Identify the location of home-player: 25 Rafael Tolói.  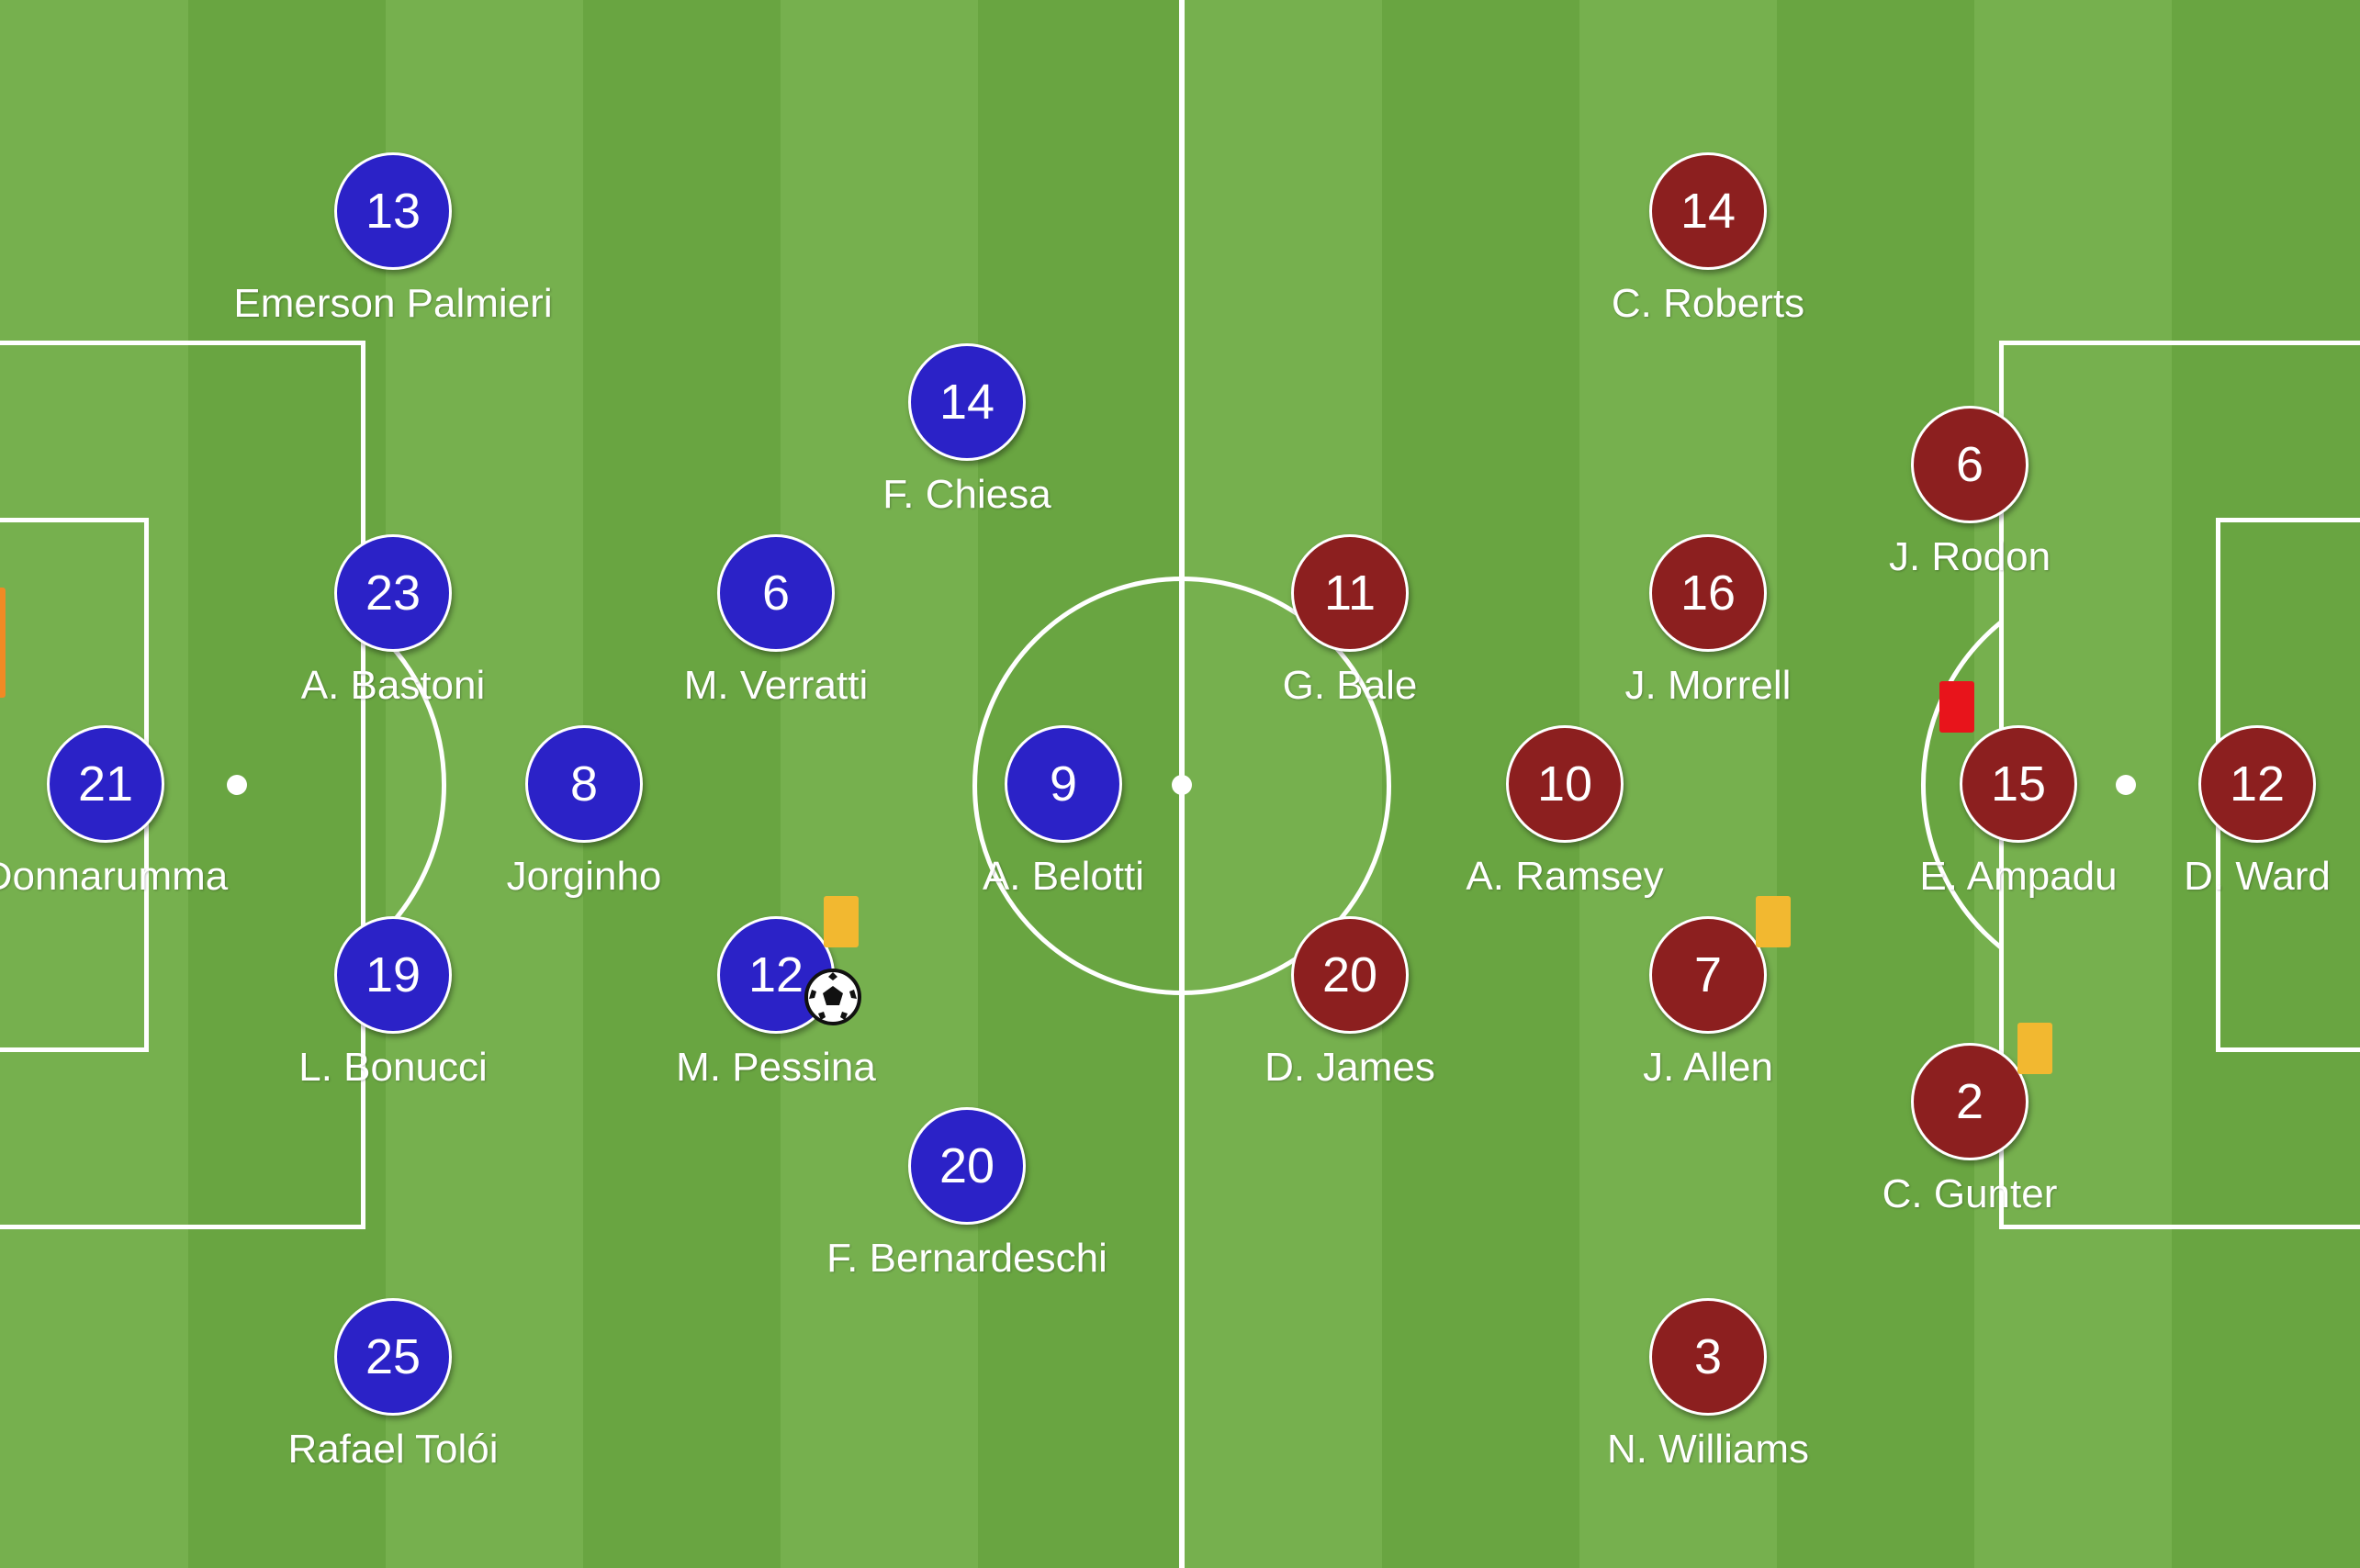
(393, 1390).